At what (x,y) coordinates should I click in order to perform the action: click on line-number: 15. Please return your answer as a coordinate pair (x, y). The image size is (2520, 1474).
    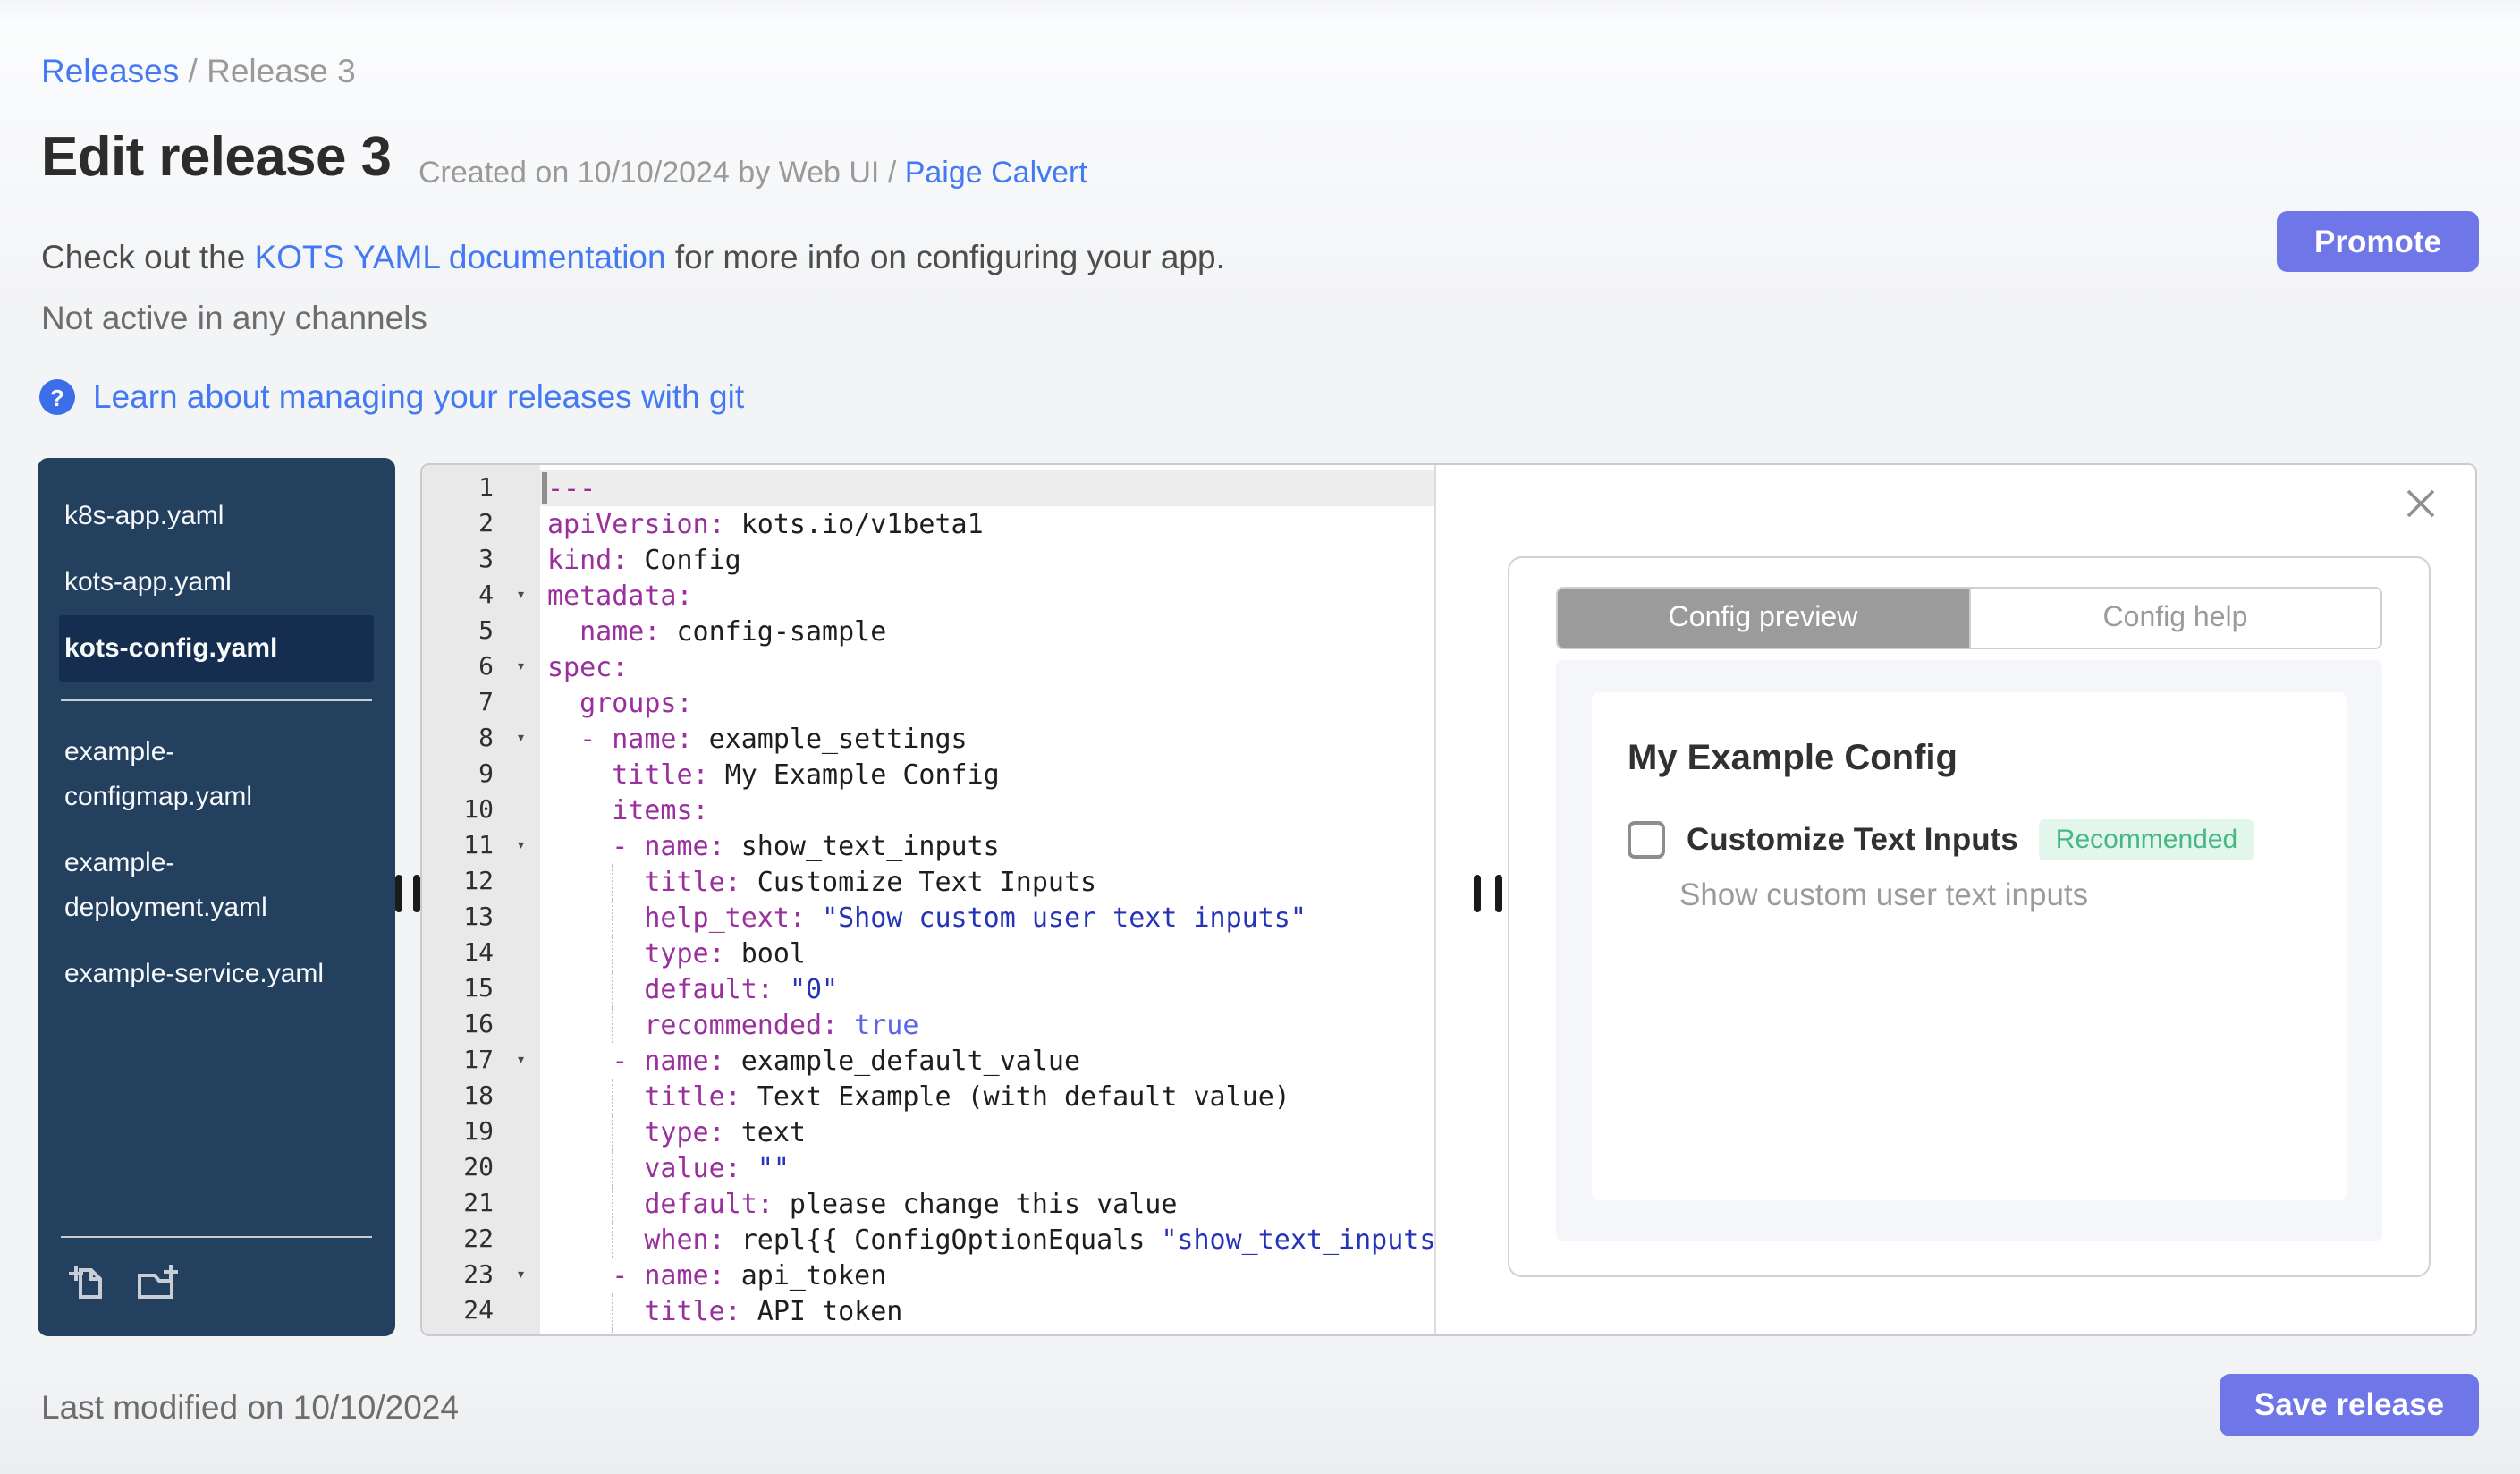
    Looking at the image, I should click on (478, 990).